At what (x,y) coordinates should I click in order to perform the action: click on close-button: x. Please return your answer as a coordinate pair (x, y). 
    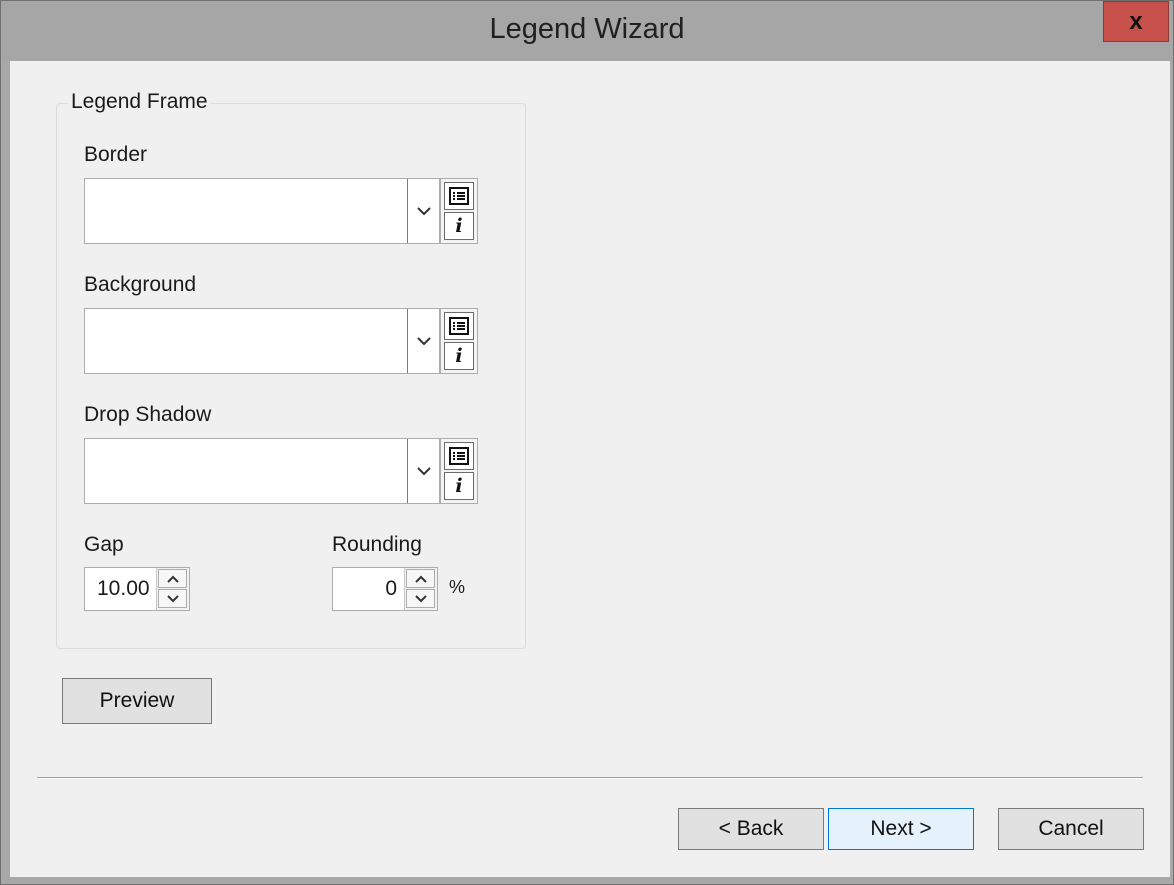
    Looking at the image, I should click on (1136, 21).